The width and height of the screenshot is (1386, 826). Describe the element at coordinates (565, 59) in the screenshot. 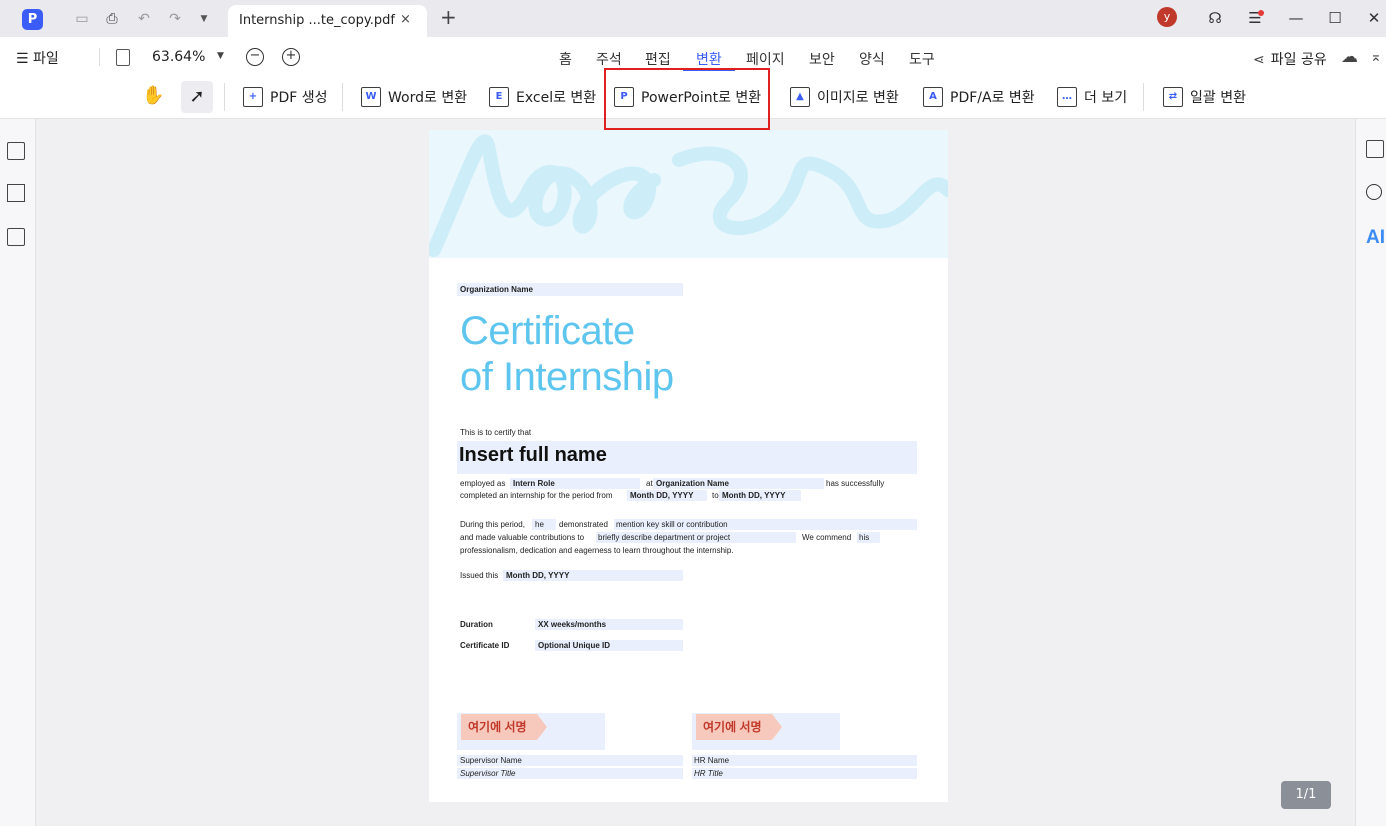

I see `tab-home: 홈` at that location.